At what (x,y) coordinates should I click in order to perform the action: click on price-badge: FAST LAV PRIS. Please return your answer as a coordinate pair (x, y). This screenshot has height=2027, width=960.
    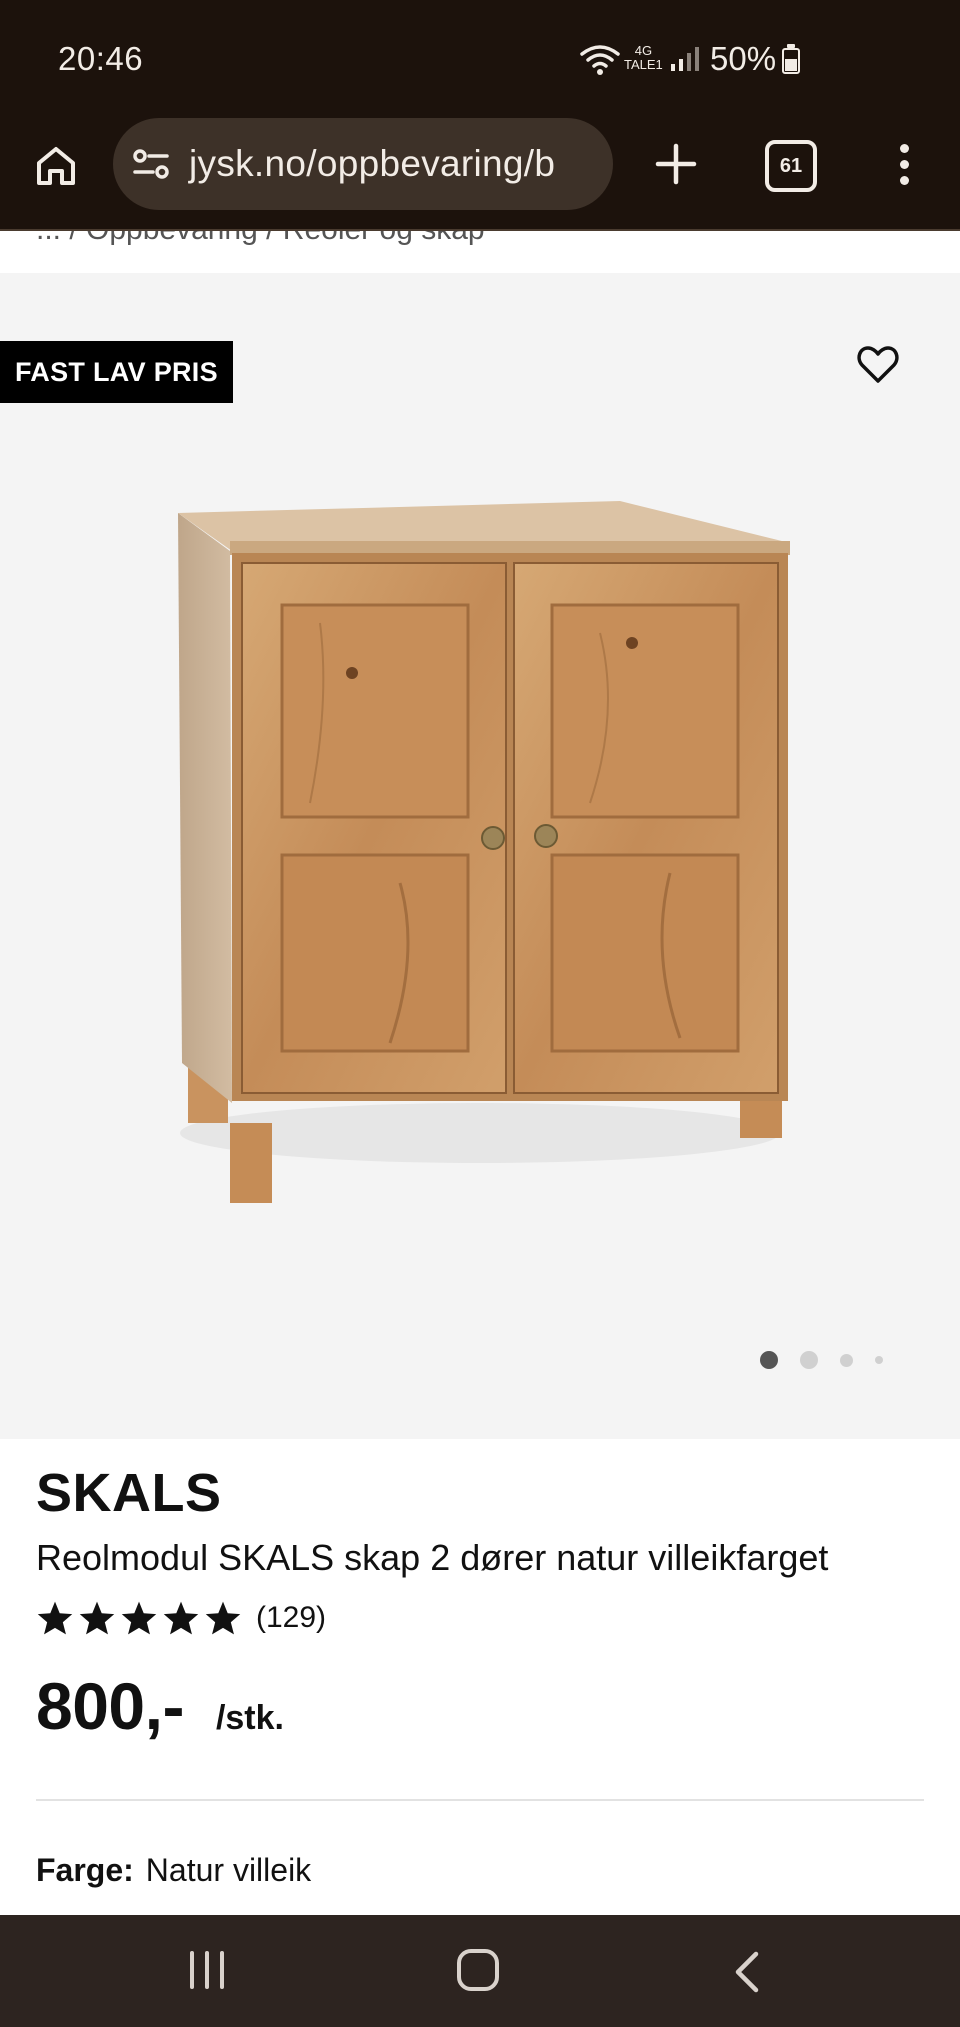
    Looking at the image, I should click on (116, 372).